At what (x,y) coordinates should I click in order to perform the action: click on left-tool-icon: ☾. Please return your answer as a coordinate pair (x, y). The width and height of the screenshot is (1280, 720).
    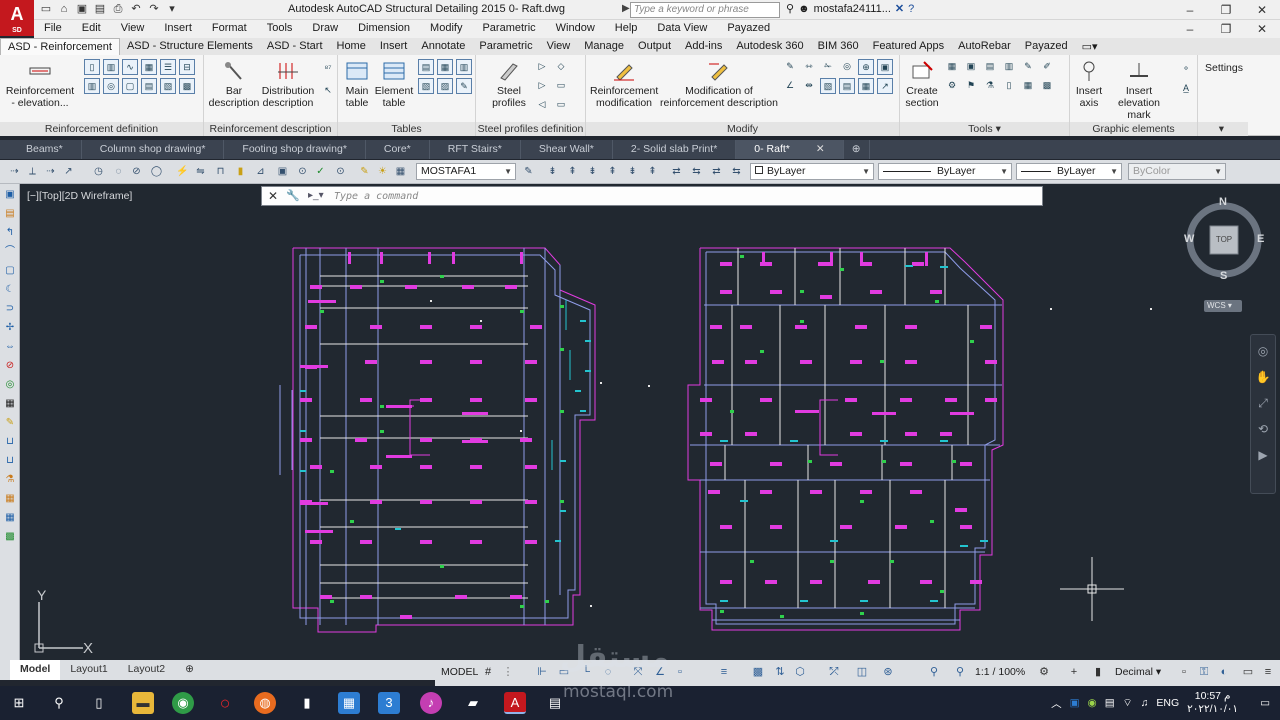
    Looking at the image, I should click on (10, 290).